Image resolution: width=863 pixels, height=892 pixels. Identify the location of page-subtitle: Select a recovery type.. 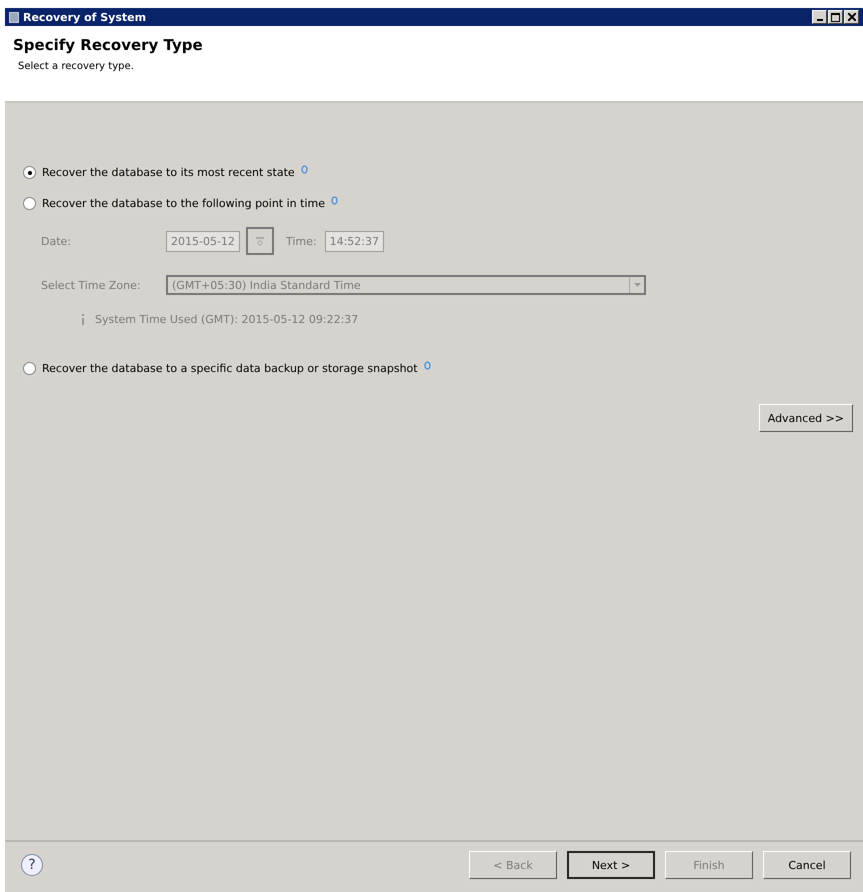
(76, 66).